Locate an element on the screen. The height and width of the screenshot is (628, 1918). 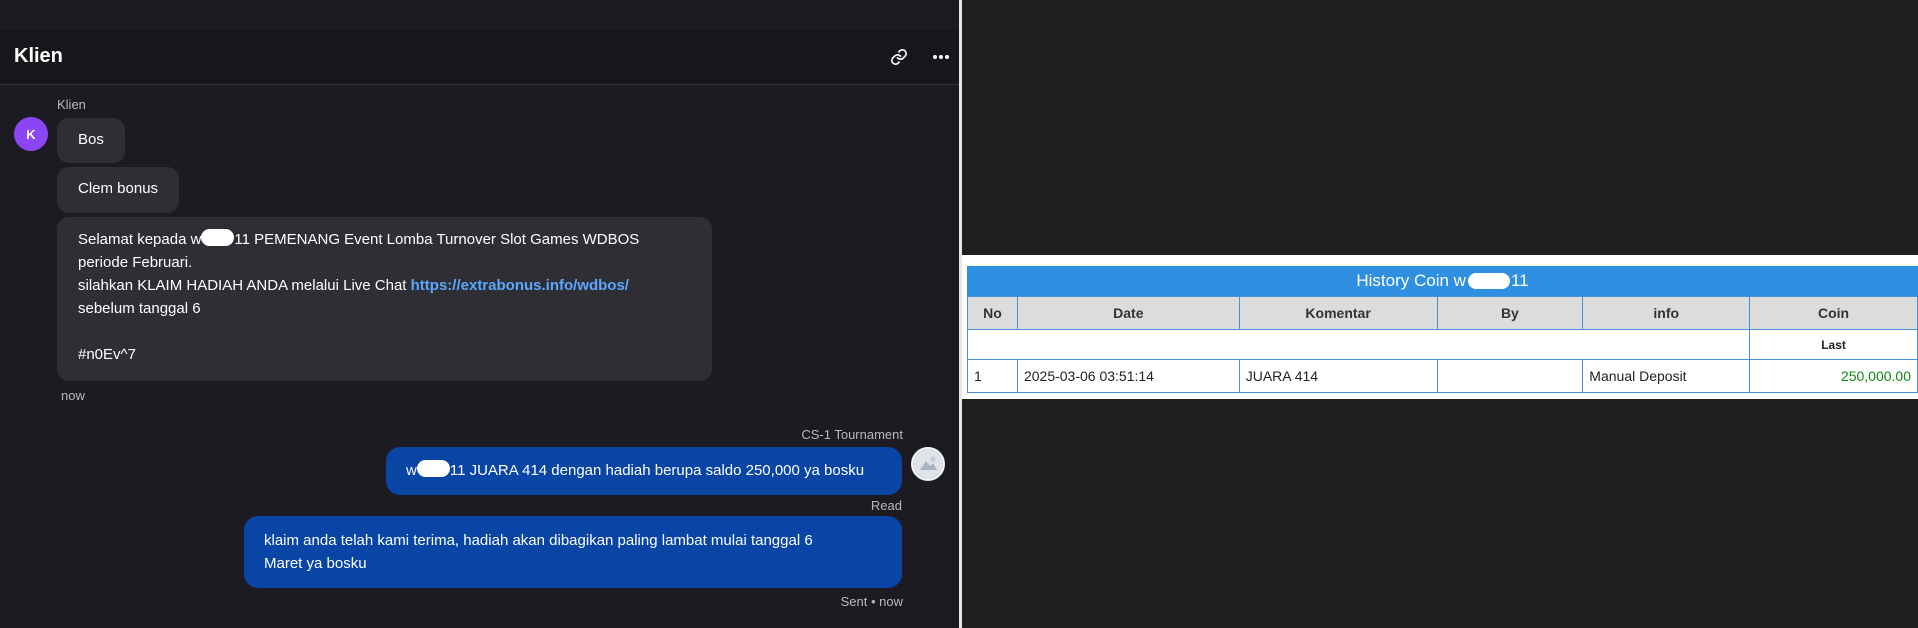
cell-no: 1 is located at coordinates (992, 376).